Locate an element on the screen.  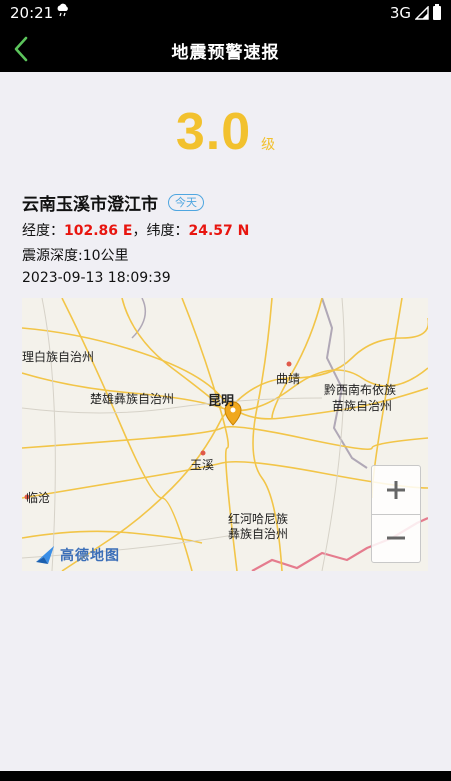
map-label-honghe-2: 彝族自治州 is located at coordinates (258, 534).